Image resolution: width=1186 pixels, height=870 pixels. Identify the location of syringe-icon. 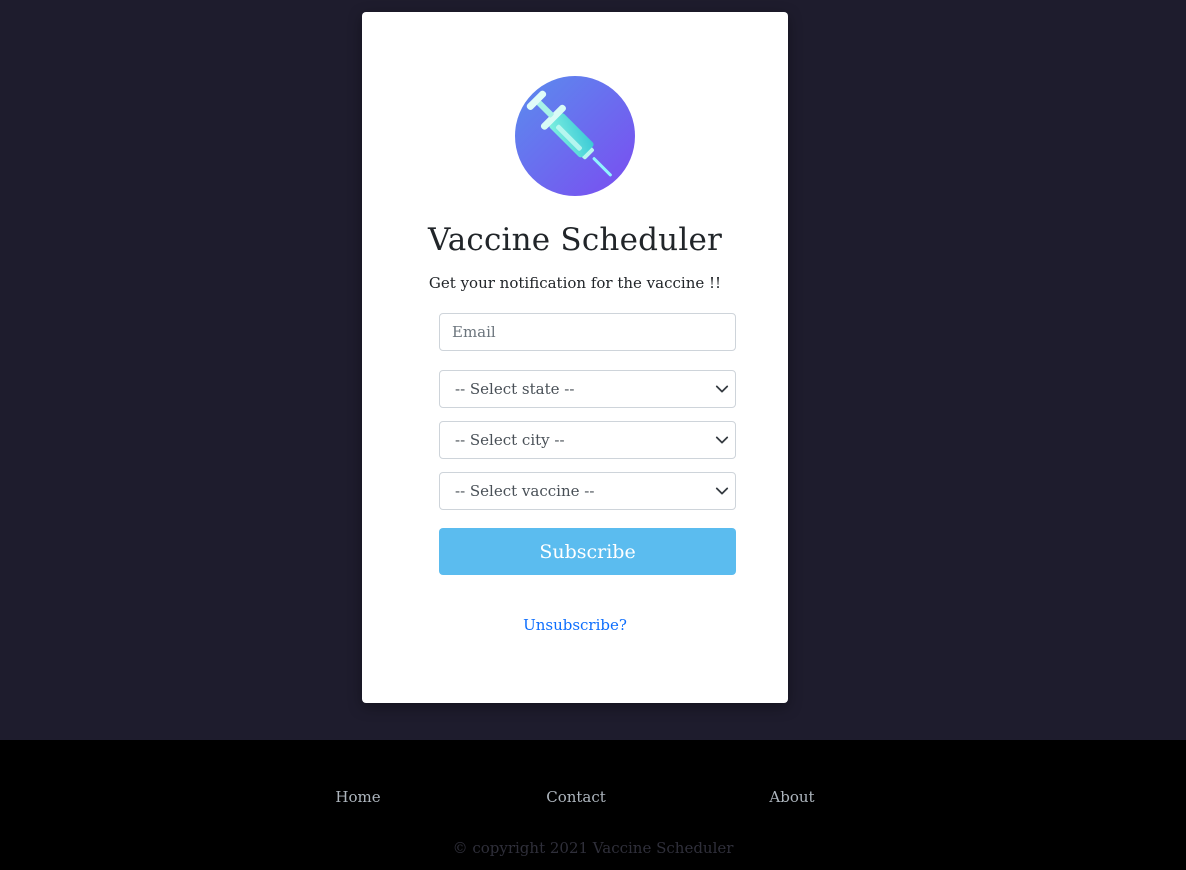
(575, 136).